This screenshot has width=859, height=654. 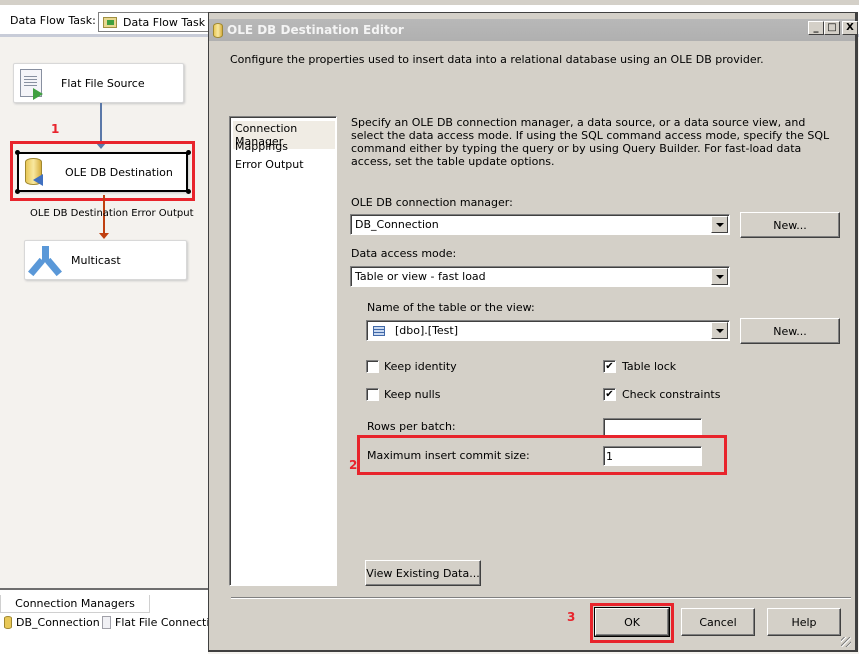 I want to click on keep-nulls-label: Keep nulls, so click(x=412, y=394).